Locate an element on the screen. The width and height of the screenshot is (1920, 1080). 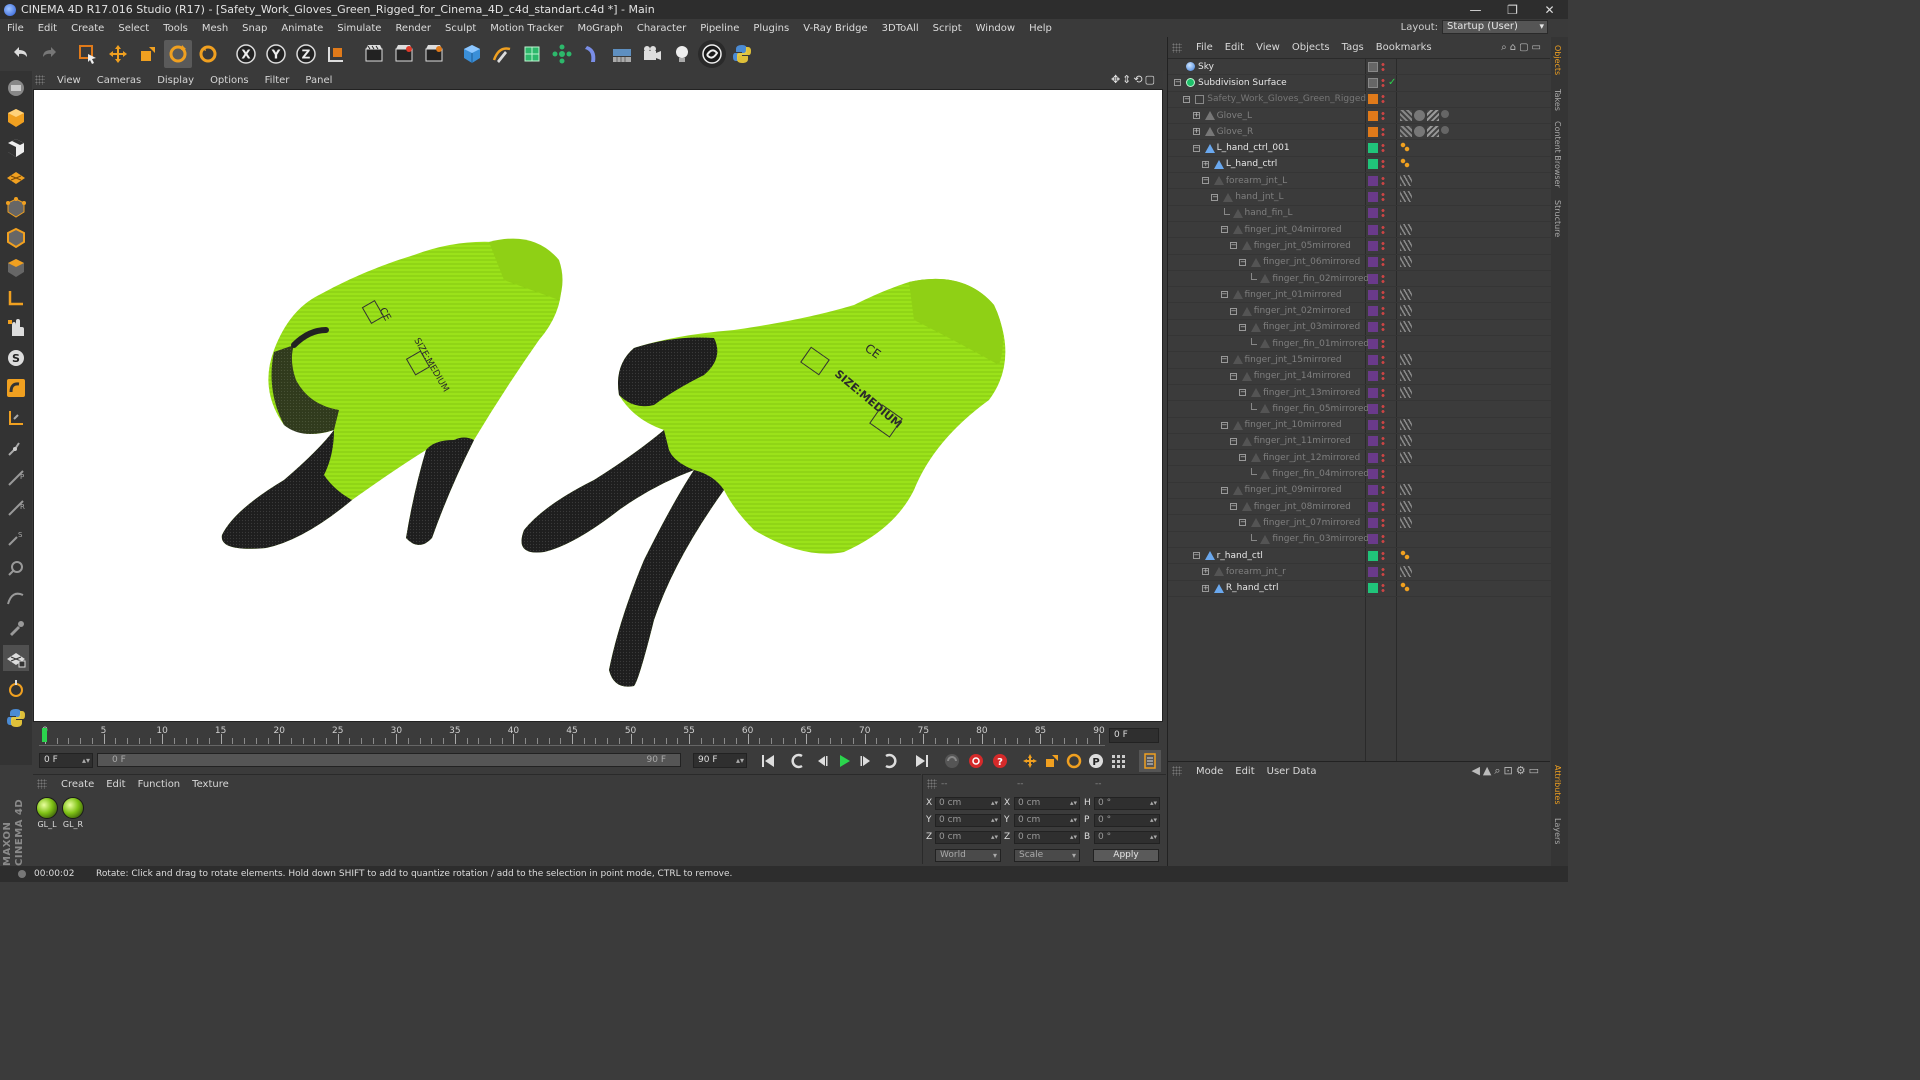
object-row: finger_fin_02mirrored is located at coordinates (1359, 279).